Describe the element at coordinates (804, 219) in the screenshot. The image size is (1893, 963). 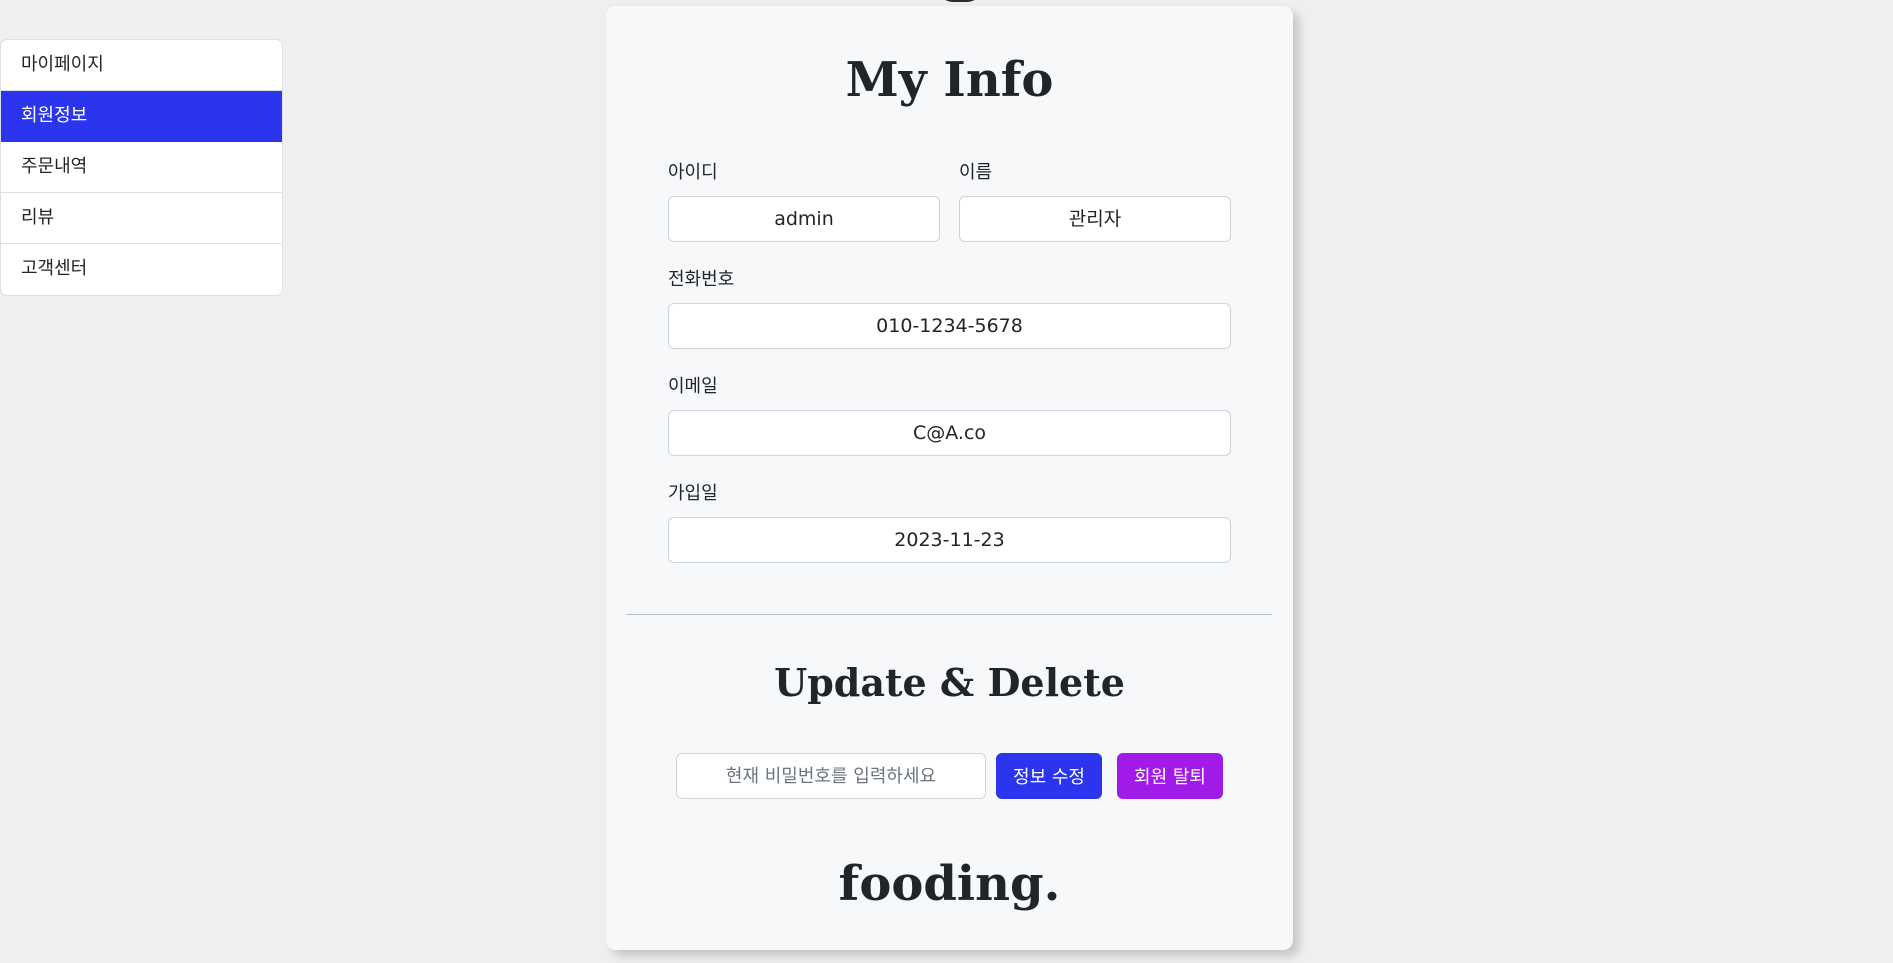
I see `id-field: admin` at that location.